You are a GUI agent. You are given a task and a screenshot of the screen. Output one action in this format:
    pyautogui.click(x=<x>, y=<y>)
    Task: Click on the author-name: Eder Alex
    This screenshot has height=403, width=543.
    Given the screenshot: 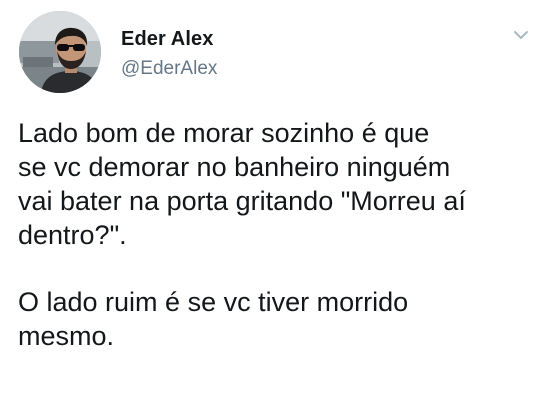 What is the action you would take?
    pyautogui.click(x=167, y=39)
    